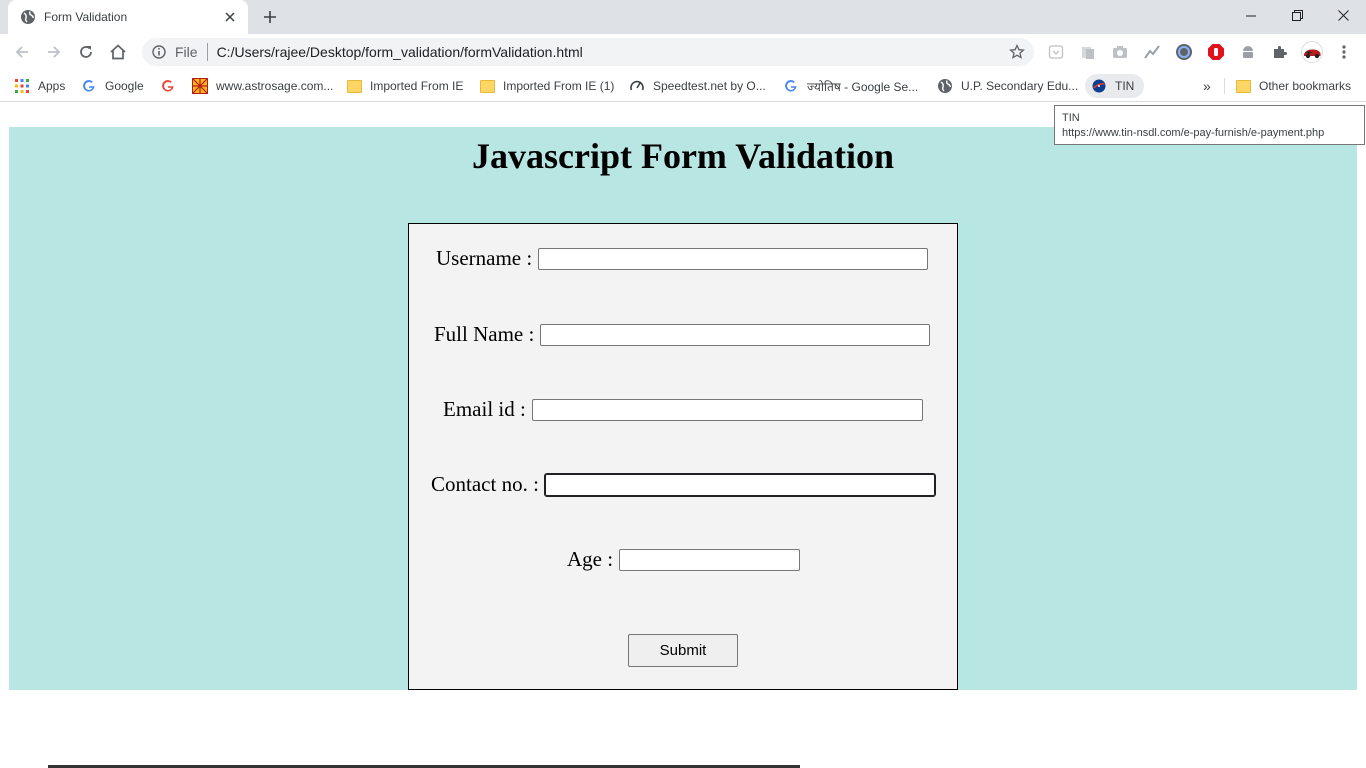 This screenshot has width=1366, height=768. Describe the element at coordinates (1071, 118) in the screenshot. I see `tooltip-title: TIN` at that location.